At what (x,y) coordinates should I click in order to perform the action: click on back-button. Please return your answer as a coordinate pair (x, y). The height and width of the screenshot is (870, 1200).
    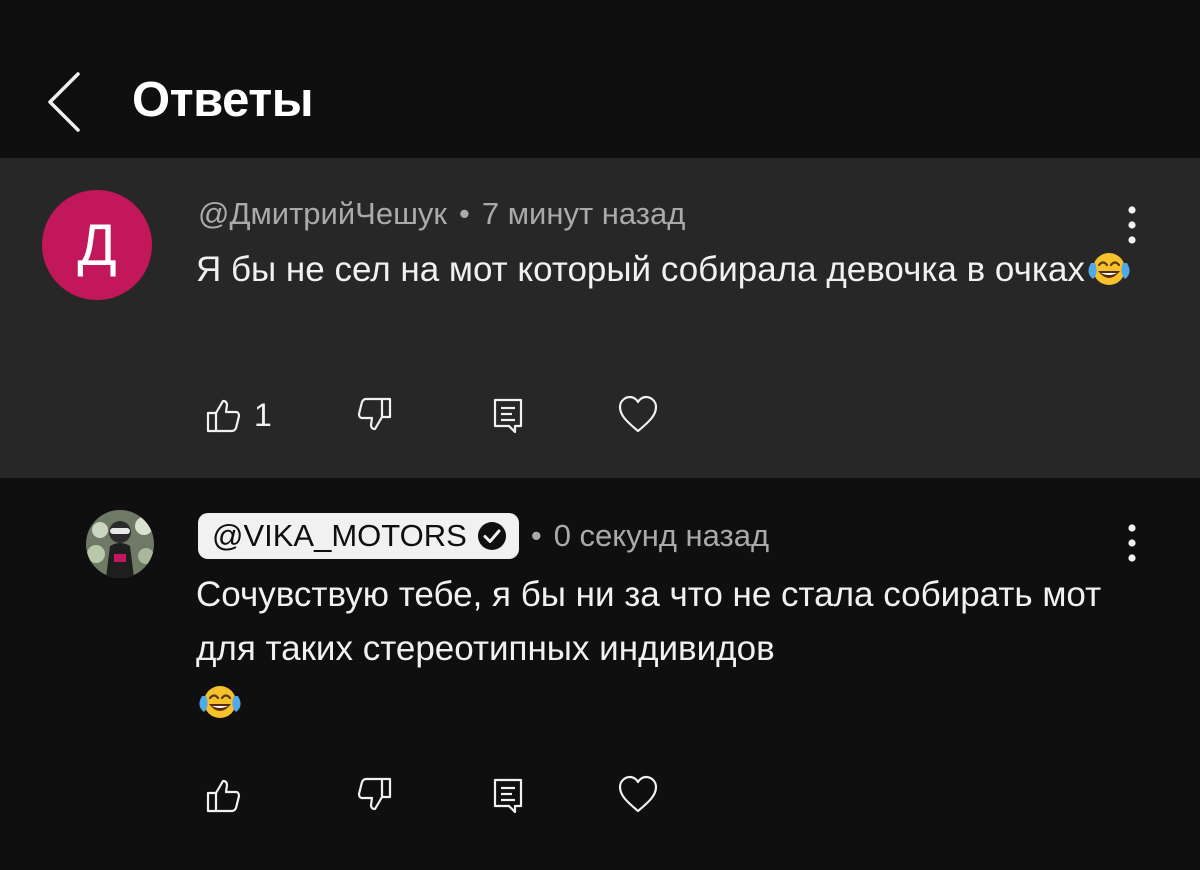
    Looking at the image, I should click on (66, 101).